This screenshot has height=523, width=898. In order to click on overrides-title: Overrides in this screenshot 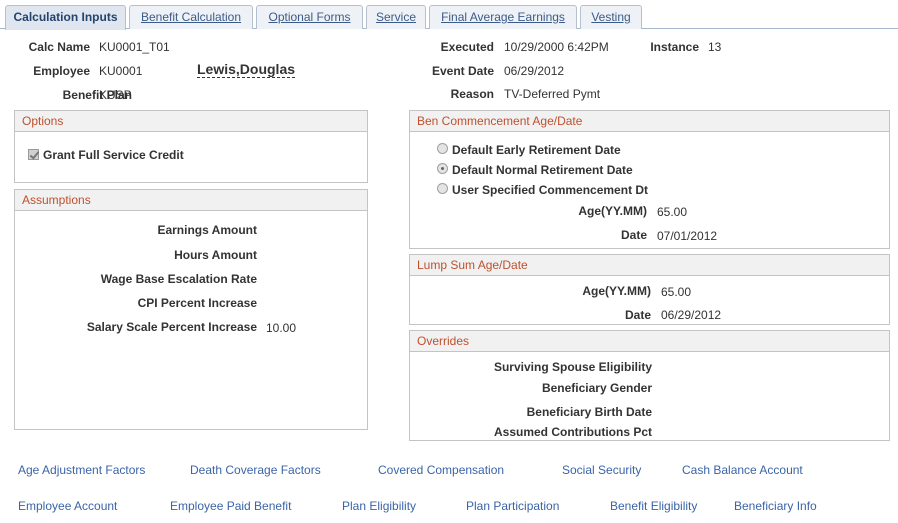, I will do `click(649, 341)`.